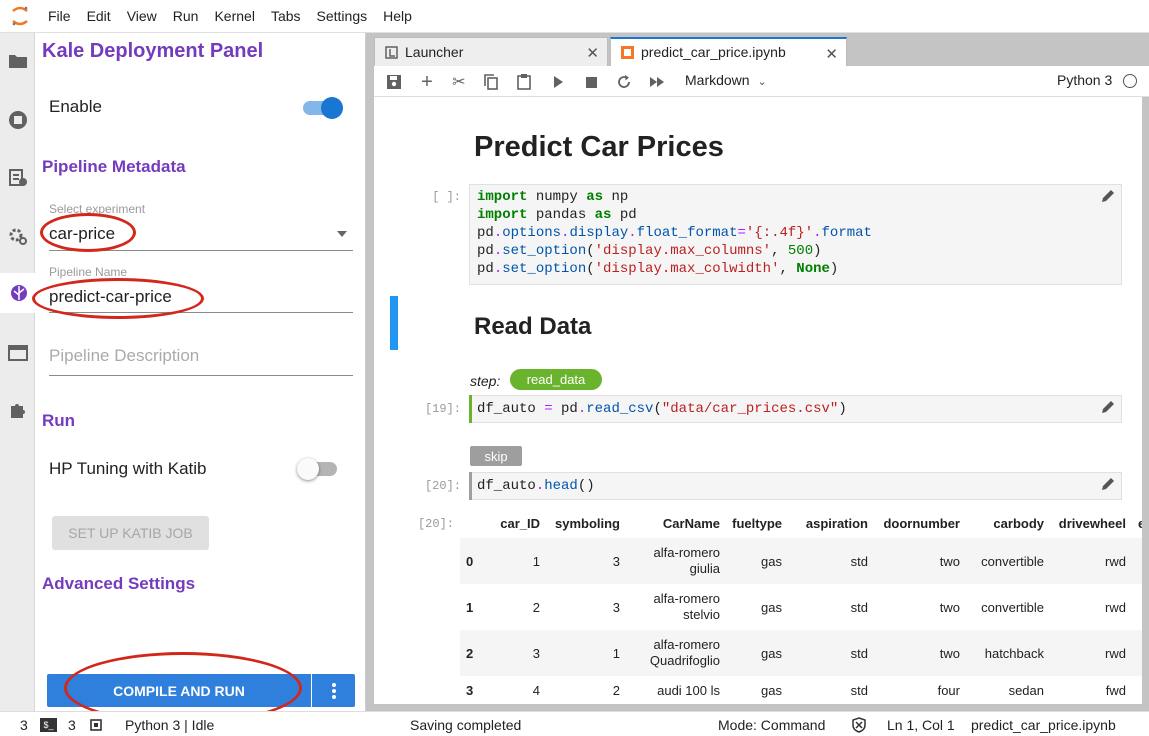  I want to click on status-filename: predict_car_price.ipynb, so click(1043, 725).